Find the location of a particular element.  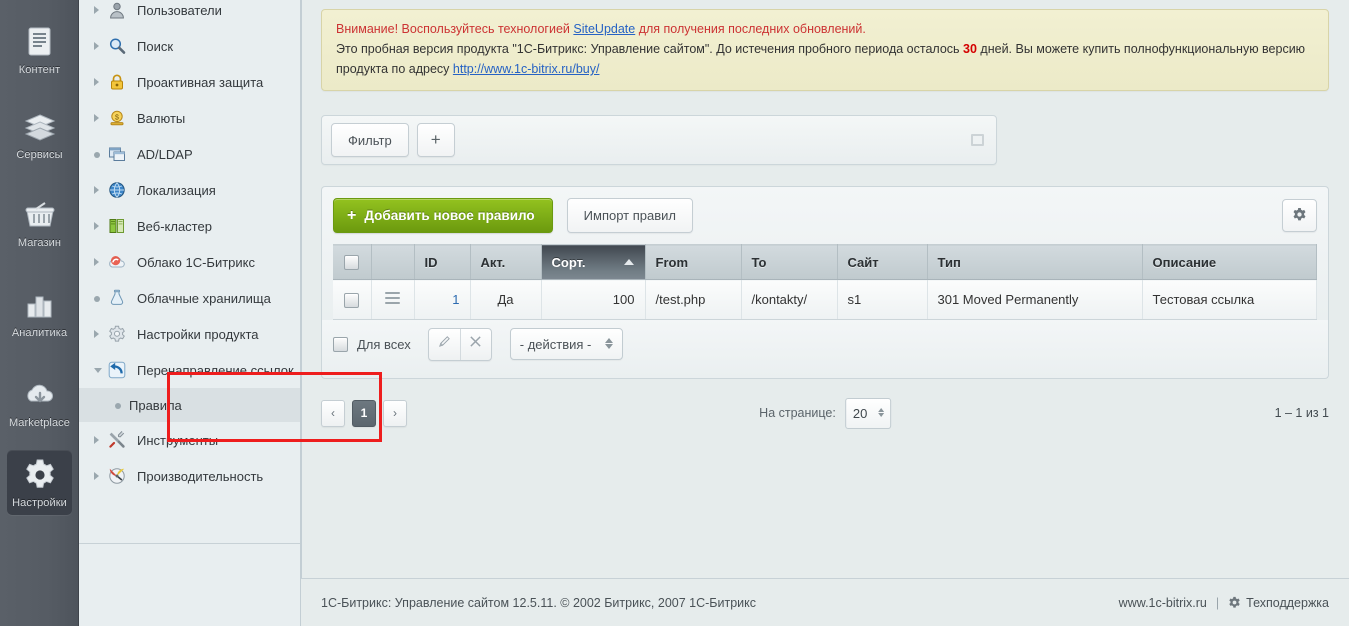

row-checkbox is located at coordinates (352, 300).